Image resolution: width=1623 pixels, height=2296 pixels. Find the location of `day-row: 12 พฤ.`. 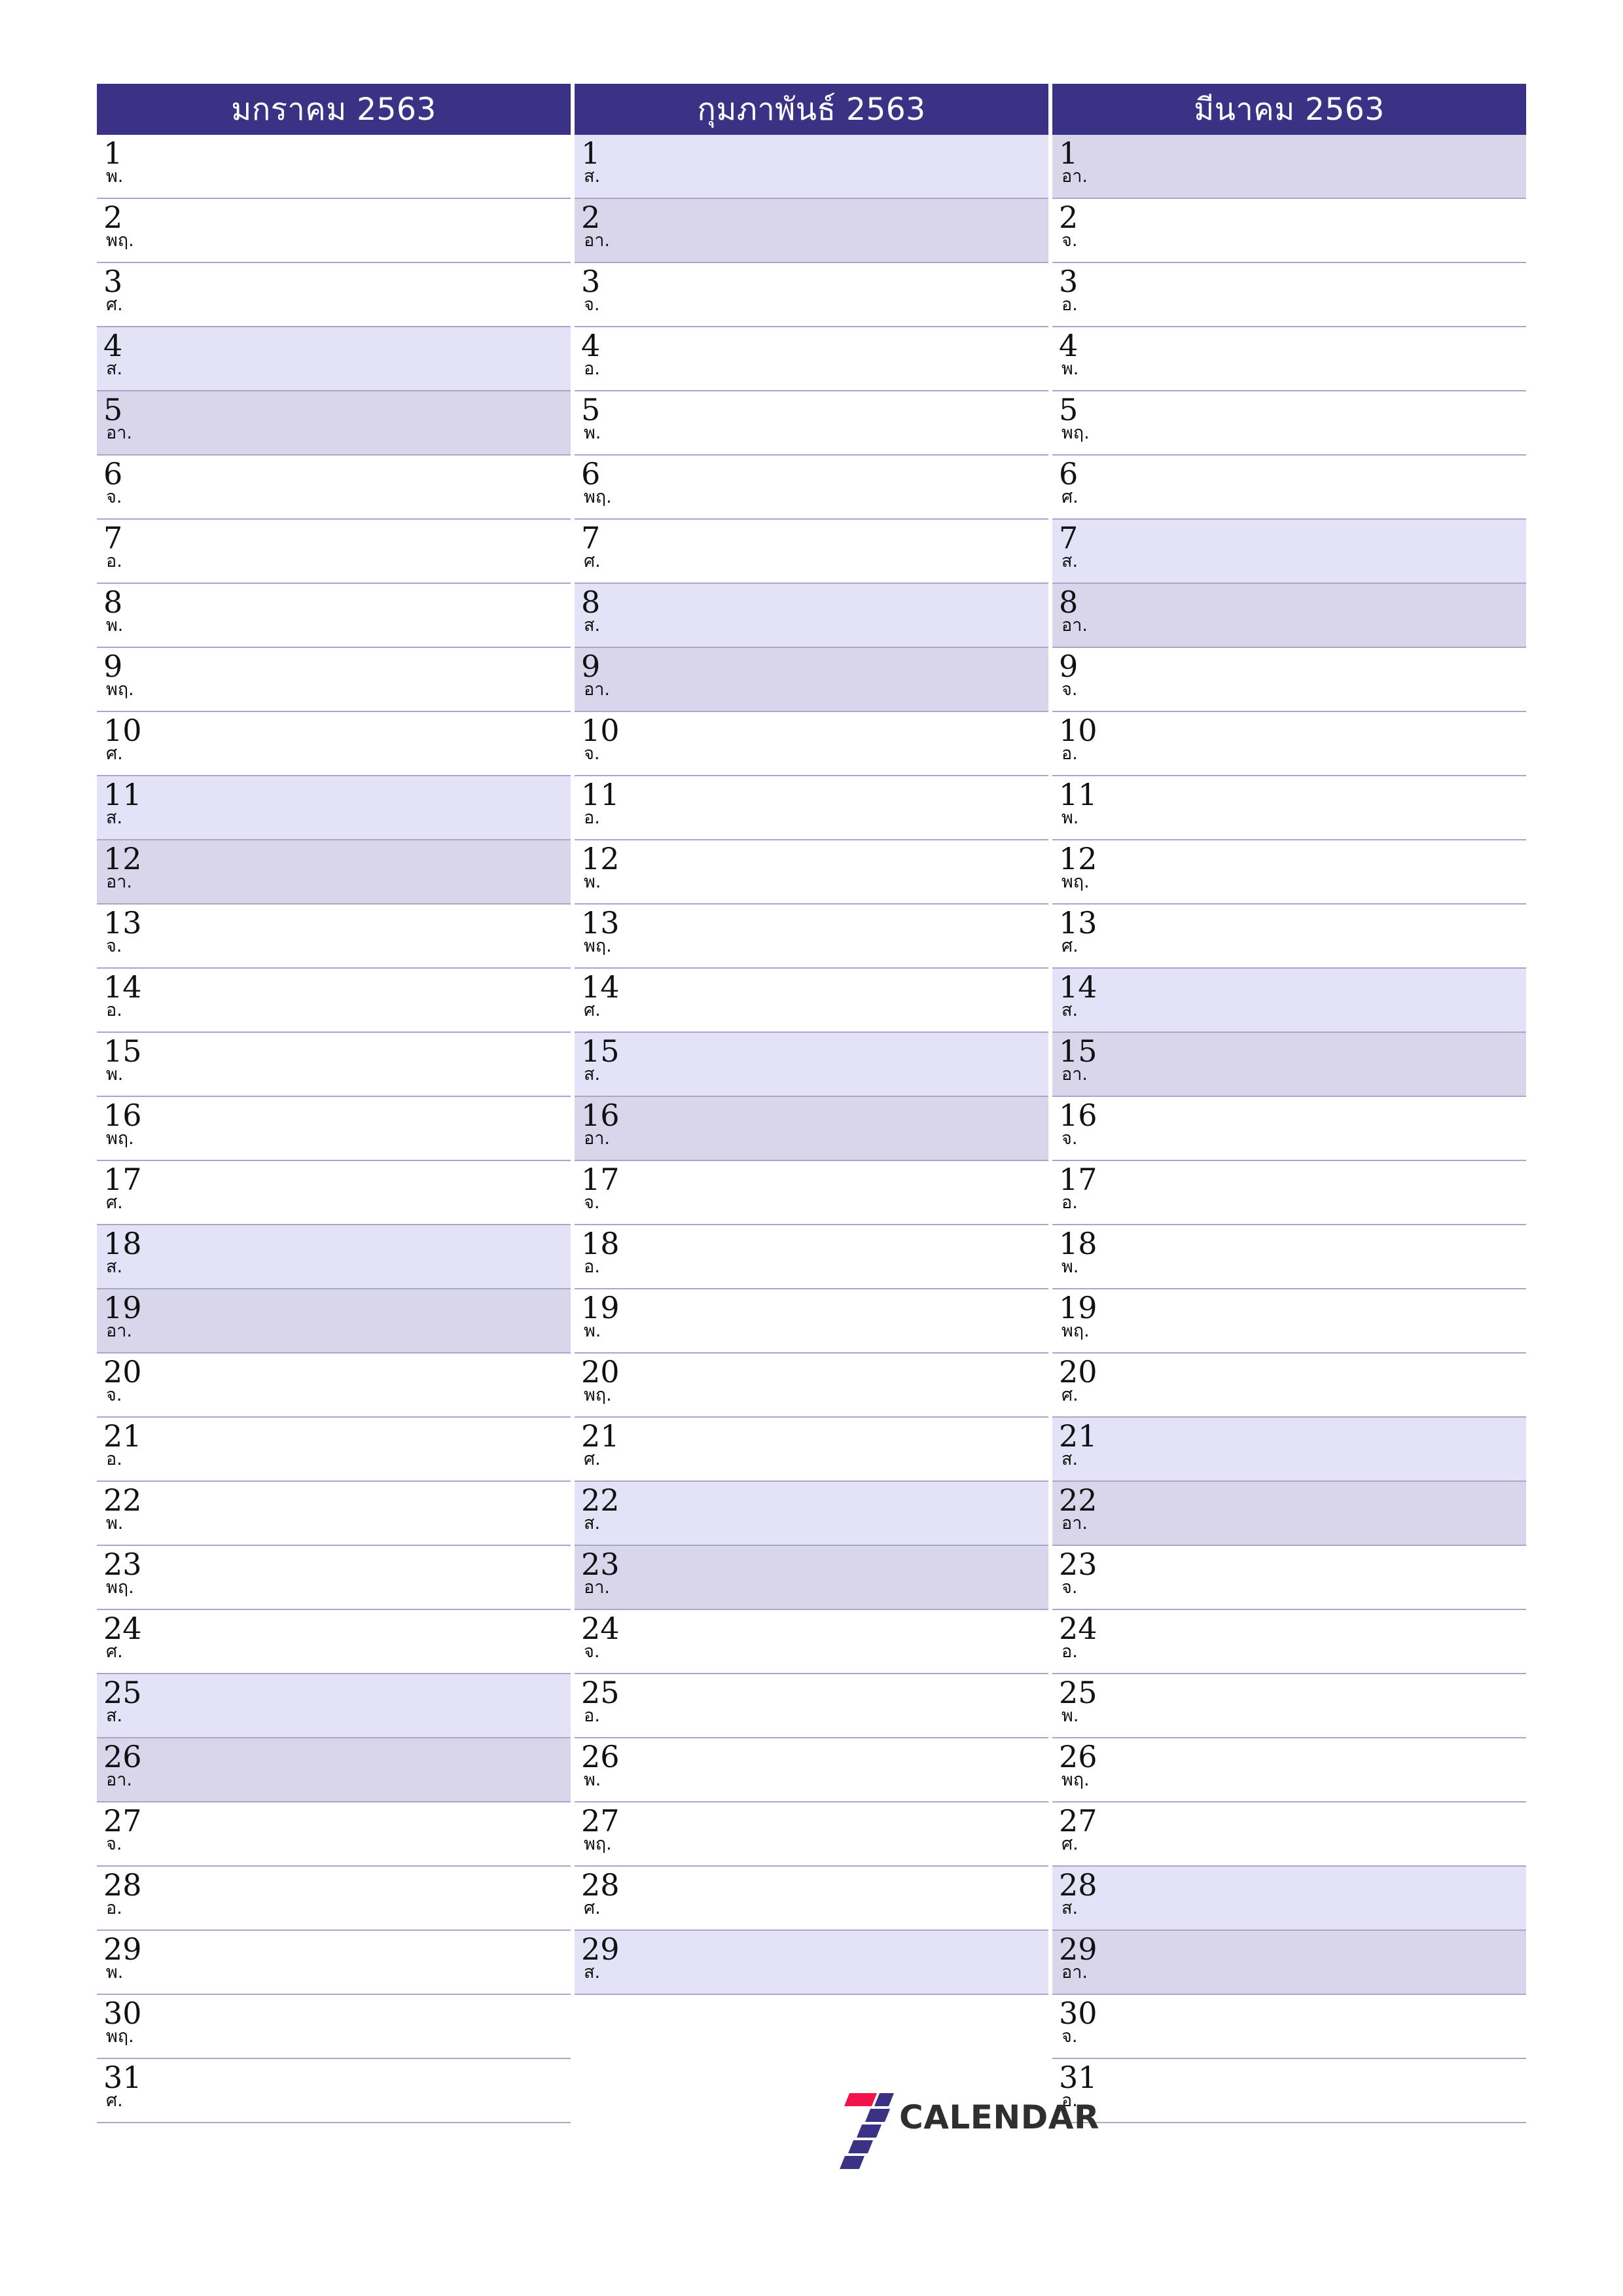

day-row: 12 พฤ. is located at coordinates (1289, 872).